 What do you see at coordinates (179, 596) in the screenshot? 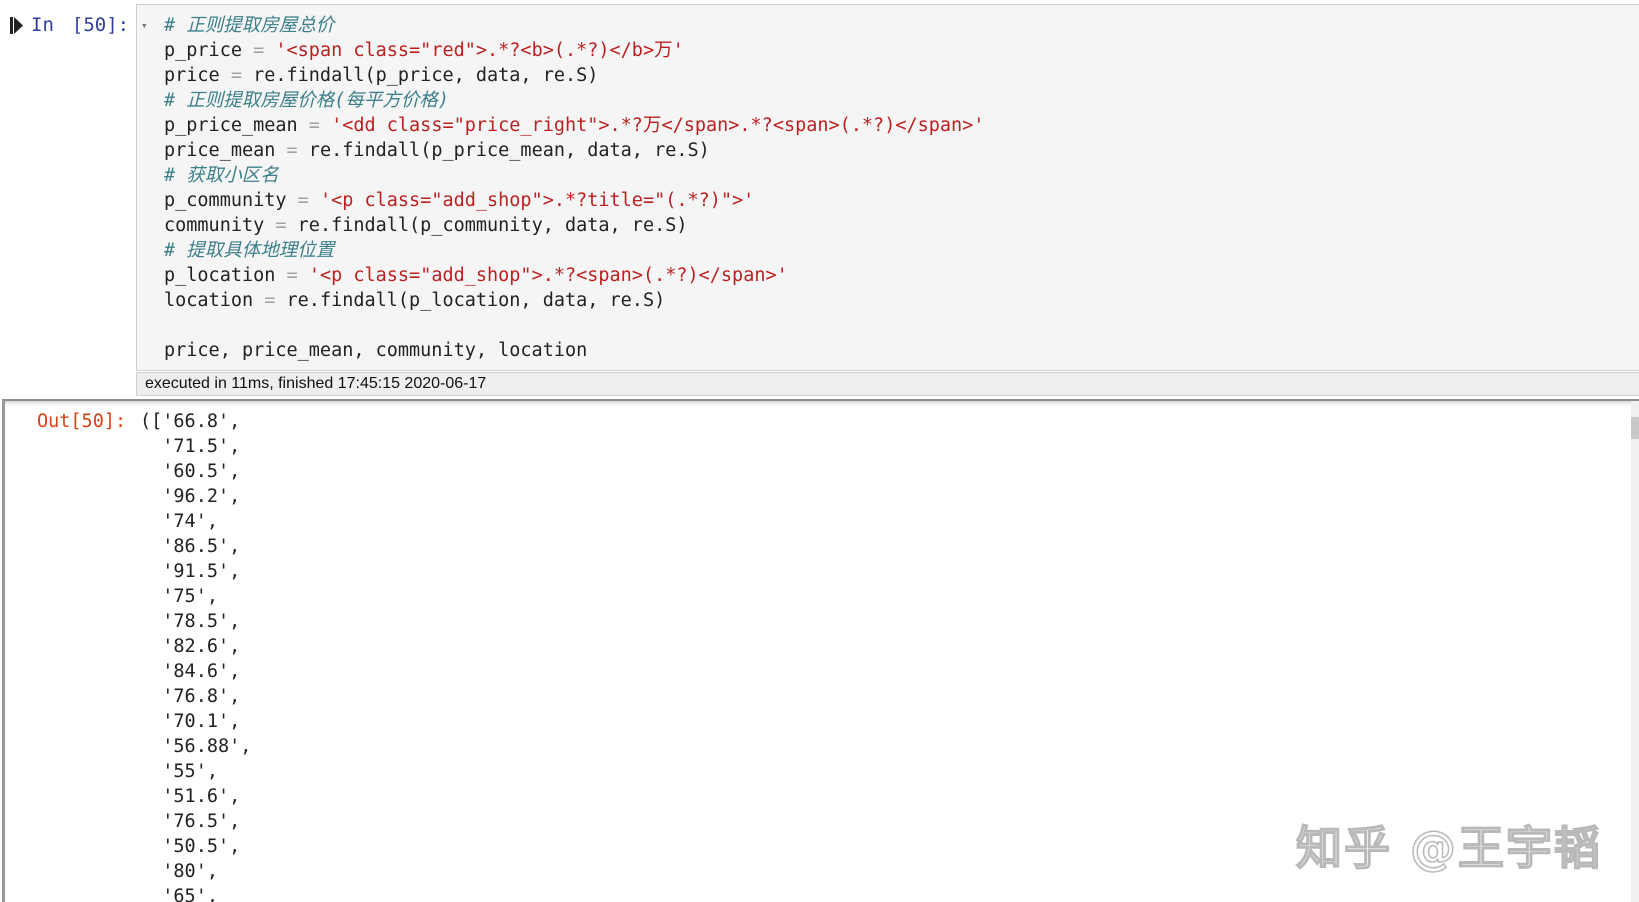
I see `output-line: '75',` at bounding box center [179, 596].